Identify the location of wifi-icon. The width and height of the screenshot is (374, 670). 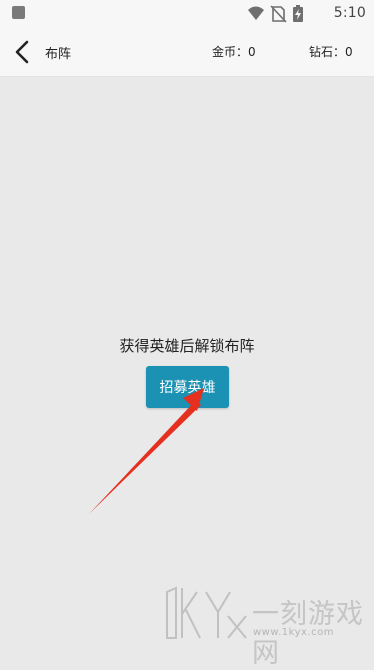
(256, 13).